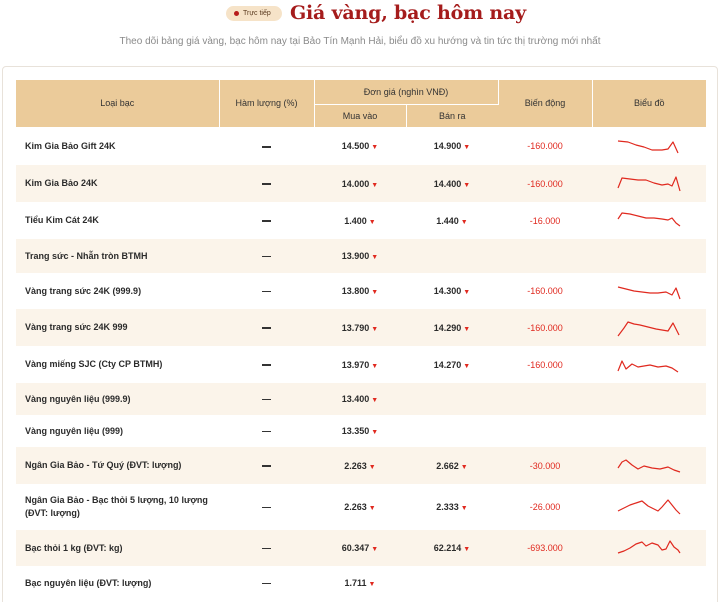  Describe the element at coordinates (355, 548) in the screenshot. I see `buy-value: 60.347` at that location.